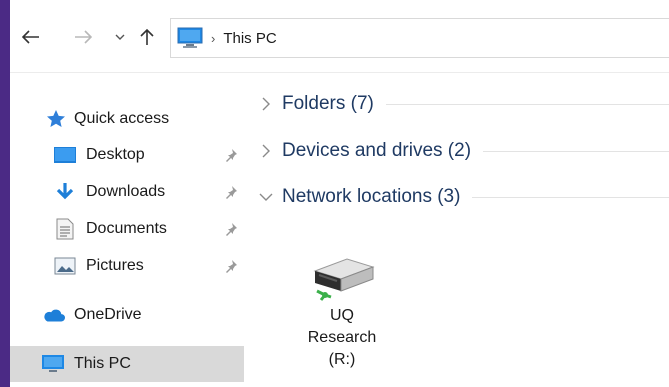 The width and height of the screenshot is (669, 387). I want to click on sidebar-item-documents: Documents, so click(127, 229).